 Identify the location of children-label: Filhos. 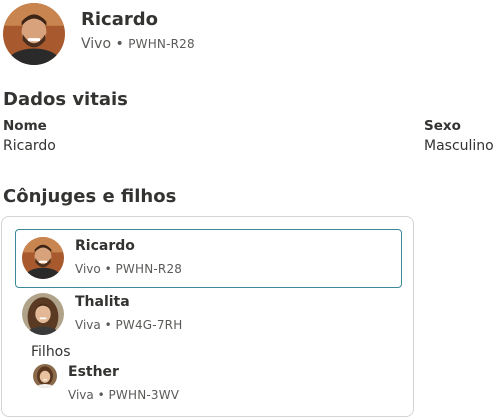
(51, 352).